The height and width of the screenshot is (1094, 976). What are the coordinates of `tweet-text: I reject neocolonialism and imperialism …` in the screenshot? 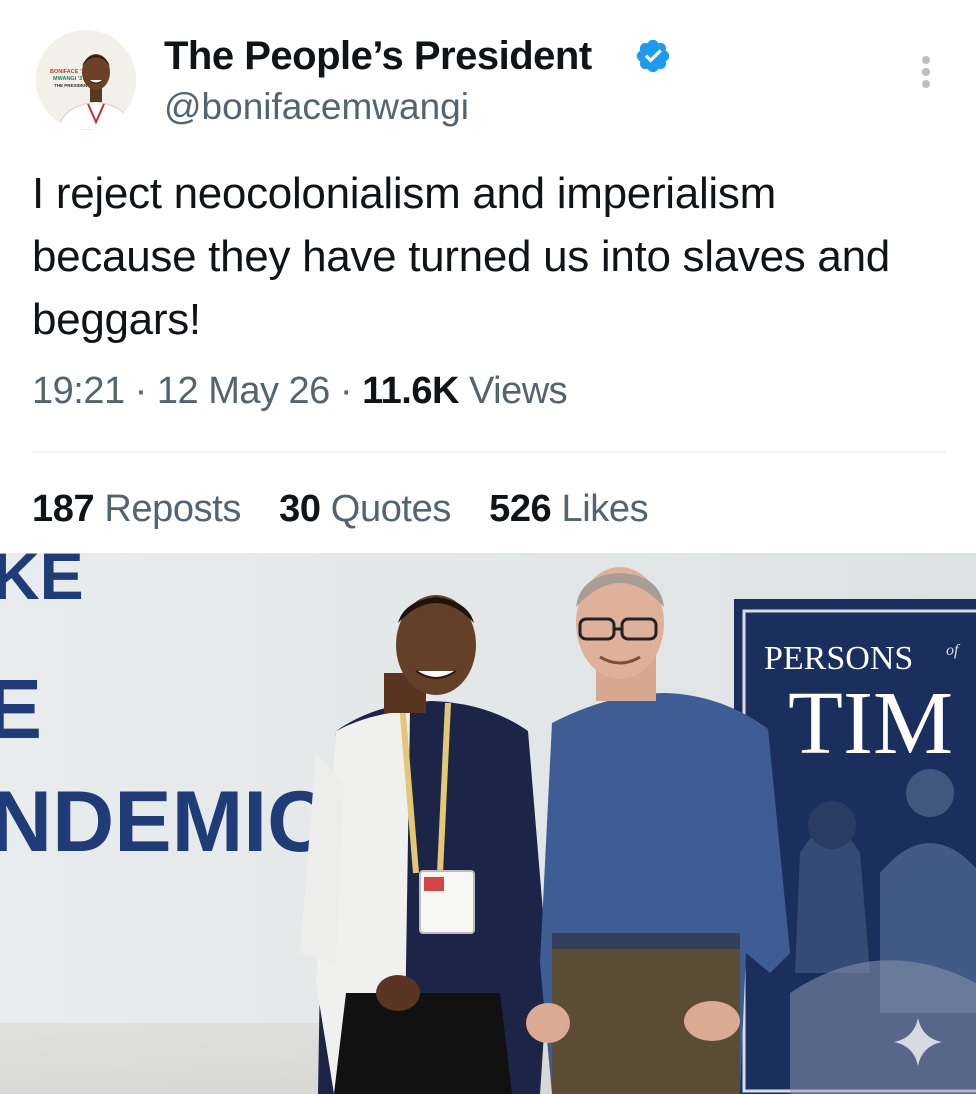 It's located at (461, 256).